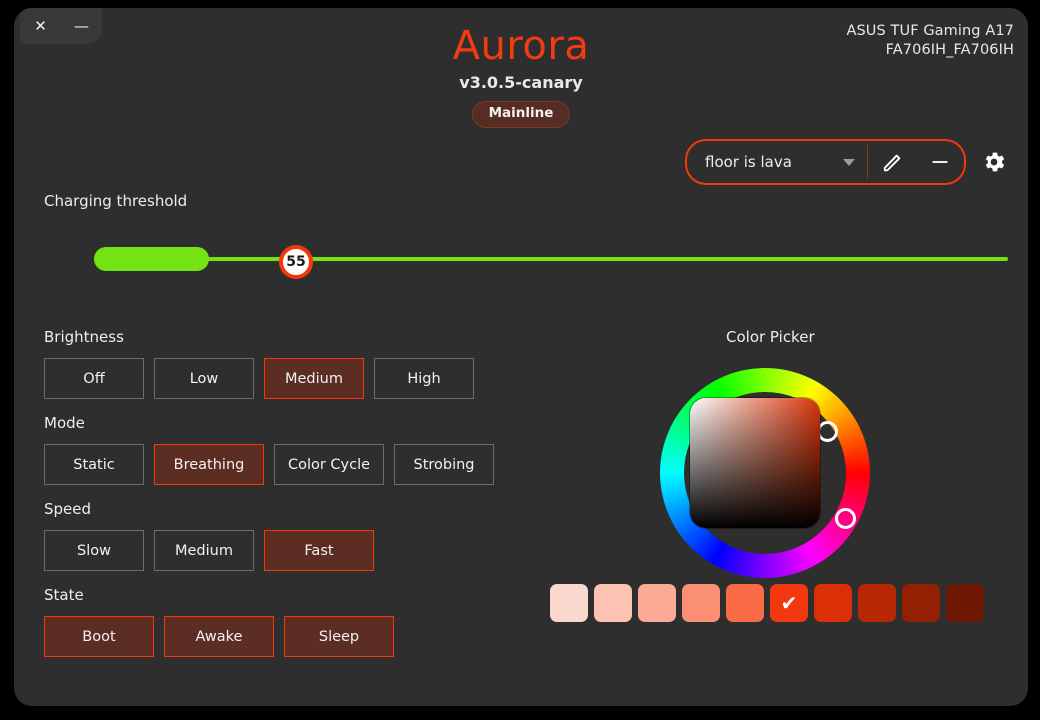 The width and height of the screenshot is (1040, 720). What do you see at coordinates (329, 464) in the screenshot?
I see `mode-option-color-cycle: Color Cycle` at bounding box center [329, 464].